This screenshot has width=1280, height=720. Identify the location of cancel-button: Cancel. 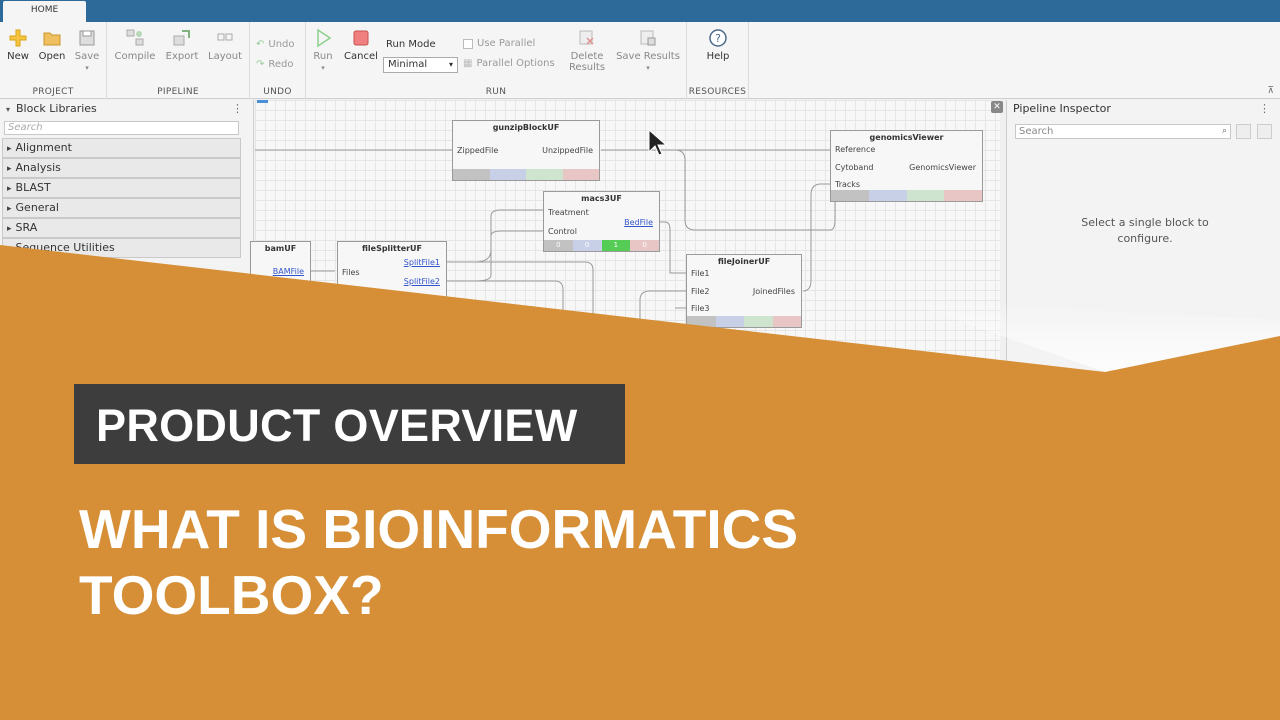
(361, 45).